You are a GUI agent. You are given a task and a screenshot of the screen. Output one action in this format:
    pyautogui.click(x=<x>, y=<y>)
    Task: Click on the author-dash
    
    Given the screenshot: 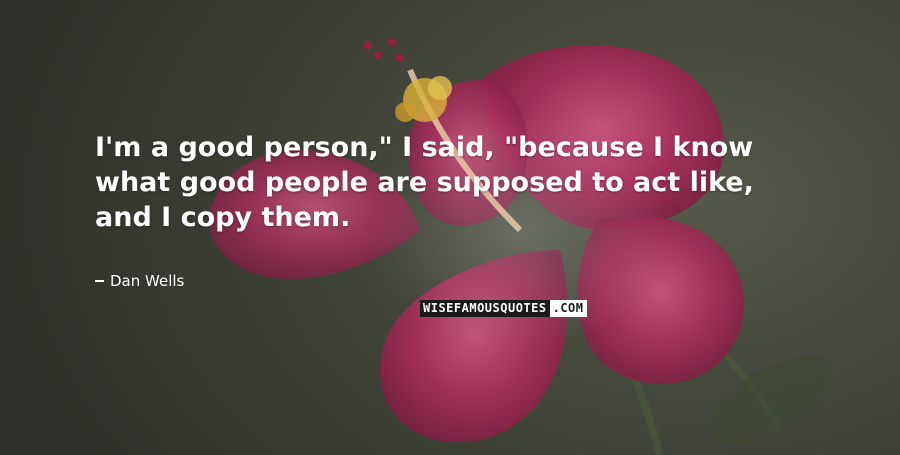 What is the action you would take?
    pyautogui.click(x=99, y=281)
    